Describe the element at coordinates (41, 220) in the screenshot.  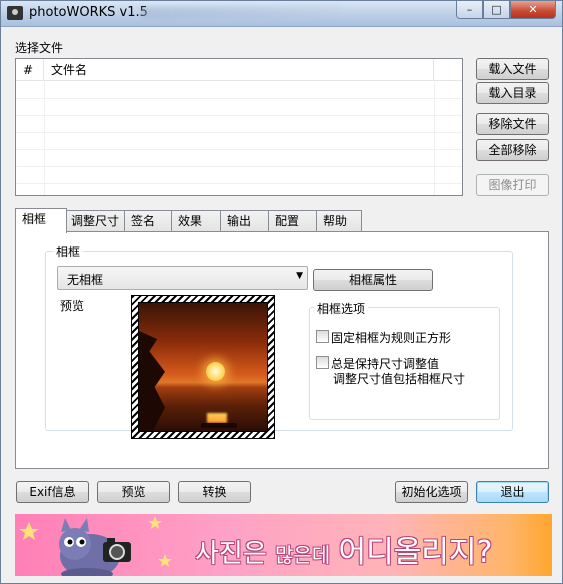
I see `tab-frame: 相框` at that location.